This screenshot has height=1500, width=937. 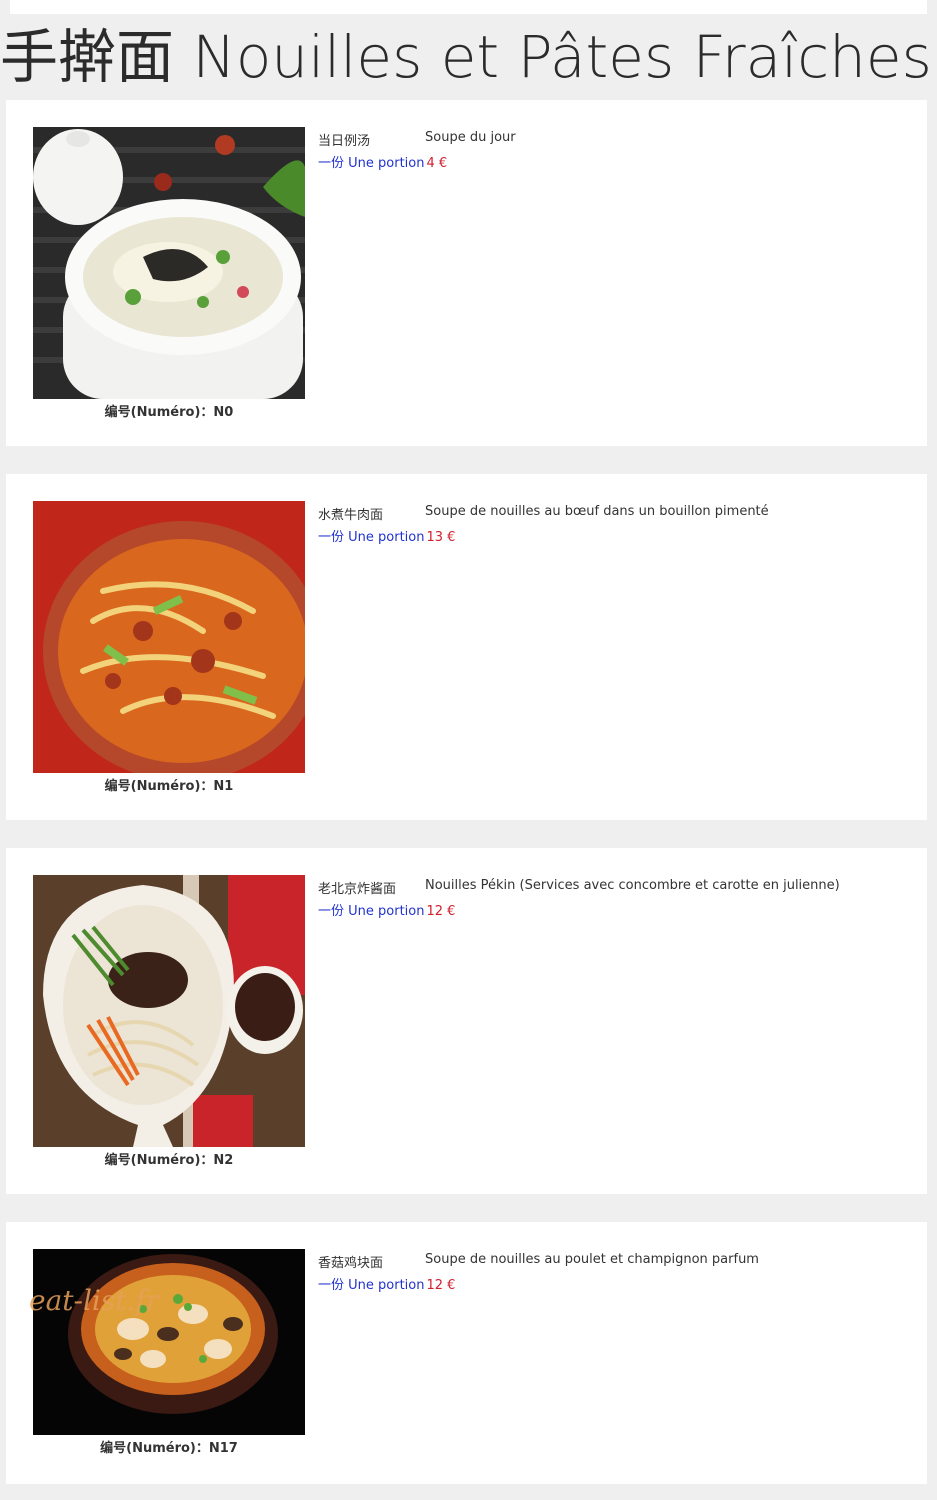 What do you see at coordinates (344, 141) in the screenshot?
I see `dish-name-cn: 当日例汤` at bounding box center [344, 141].